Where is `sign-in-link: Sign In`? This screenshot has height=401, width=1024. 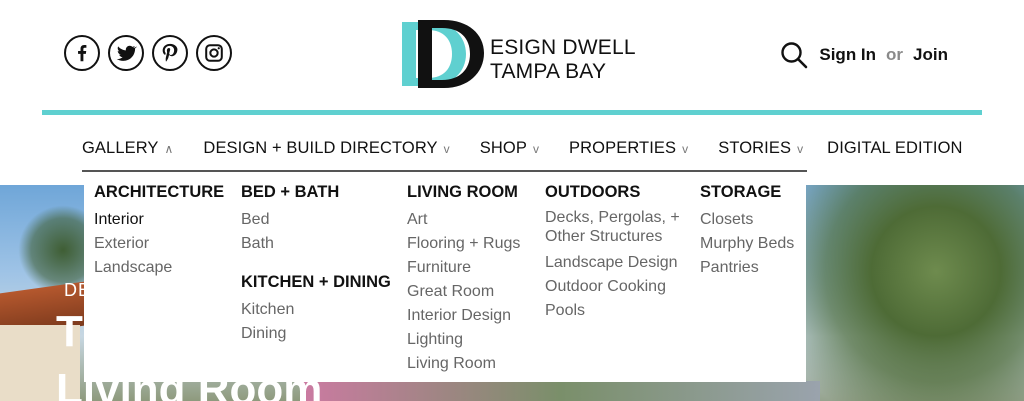
sign-in-link: Sign In is located at coordinates (847, 55).